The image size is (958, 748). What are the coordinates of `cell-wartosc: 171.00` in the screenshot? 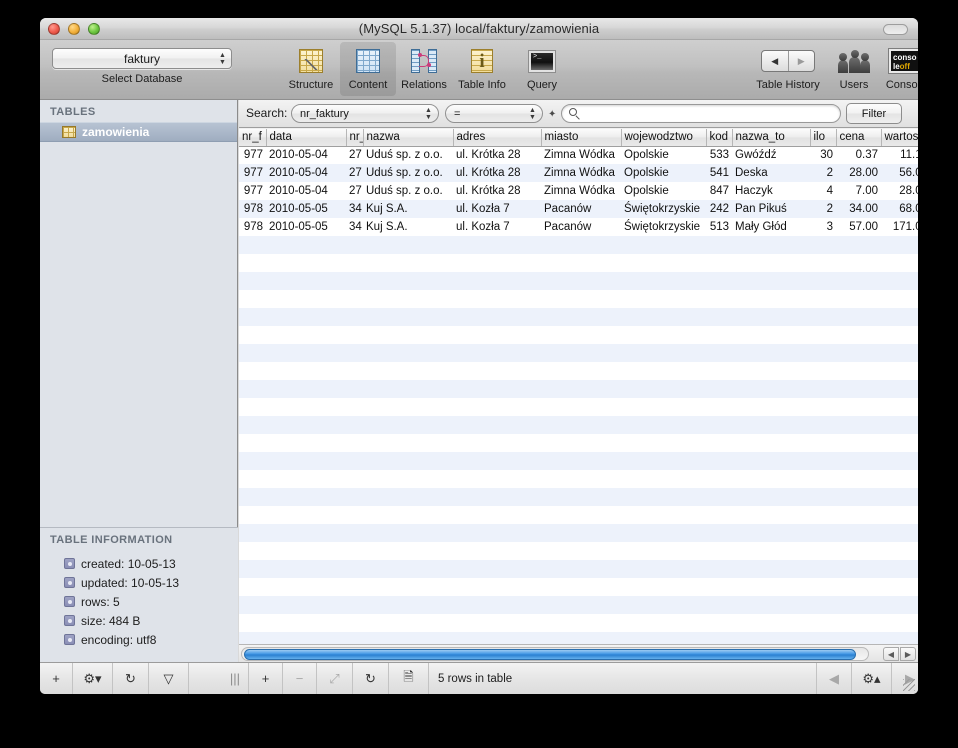 It's located at (899, 227).